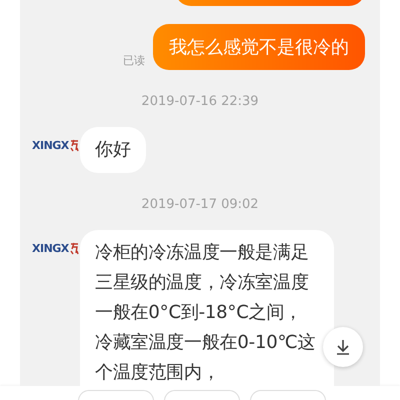 The image size is (400, 400). I want to click on message-bubble: 我怎么感觉不是很冷的, so click(259, 47).